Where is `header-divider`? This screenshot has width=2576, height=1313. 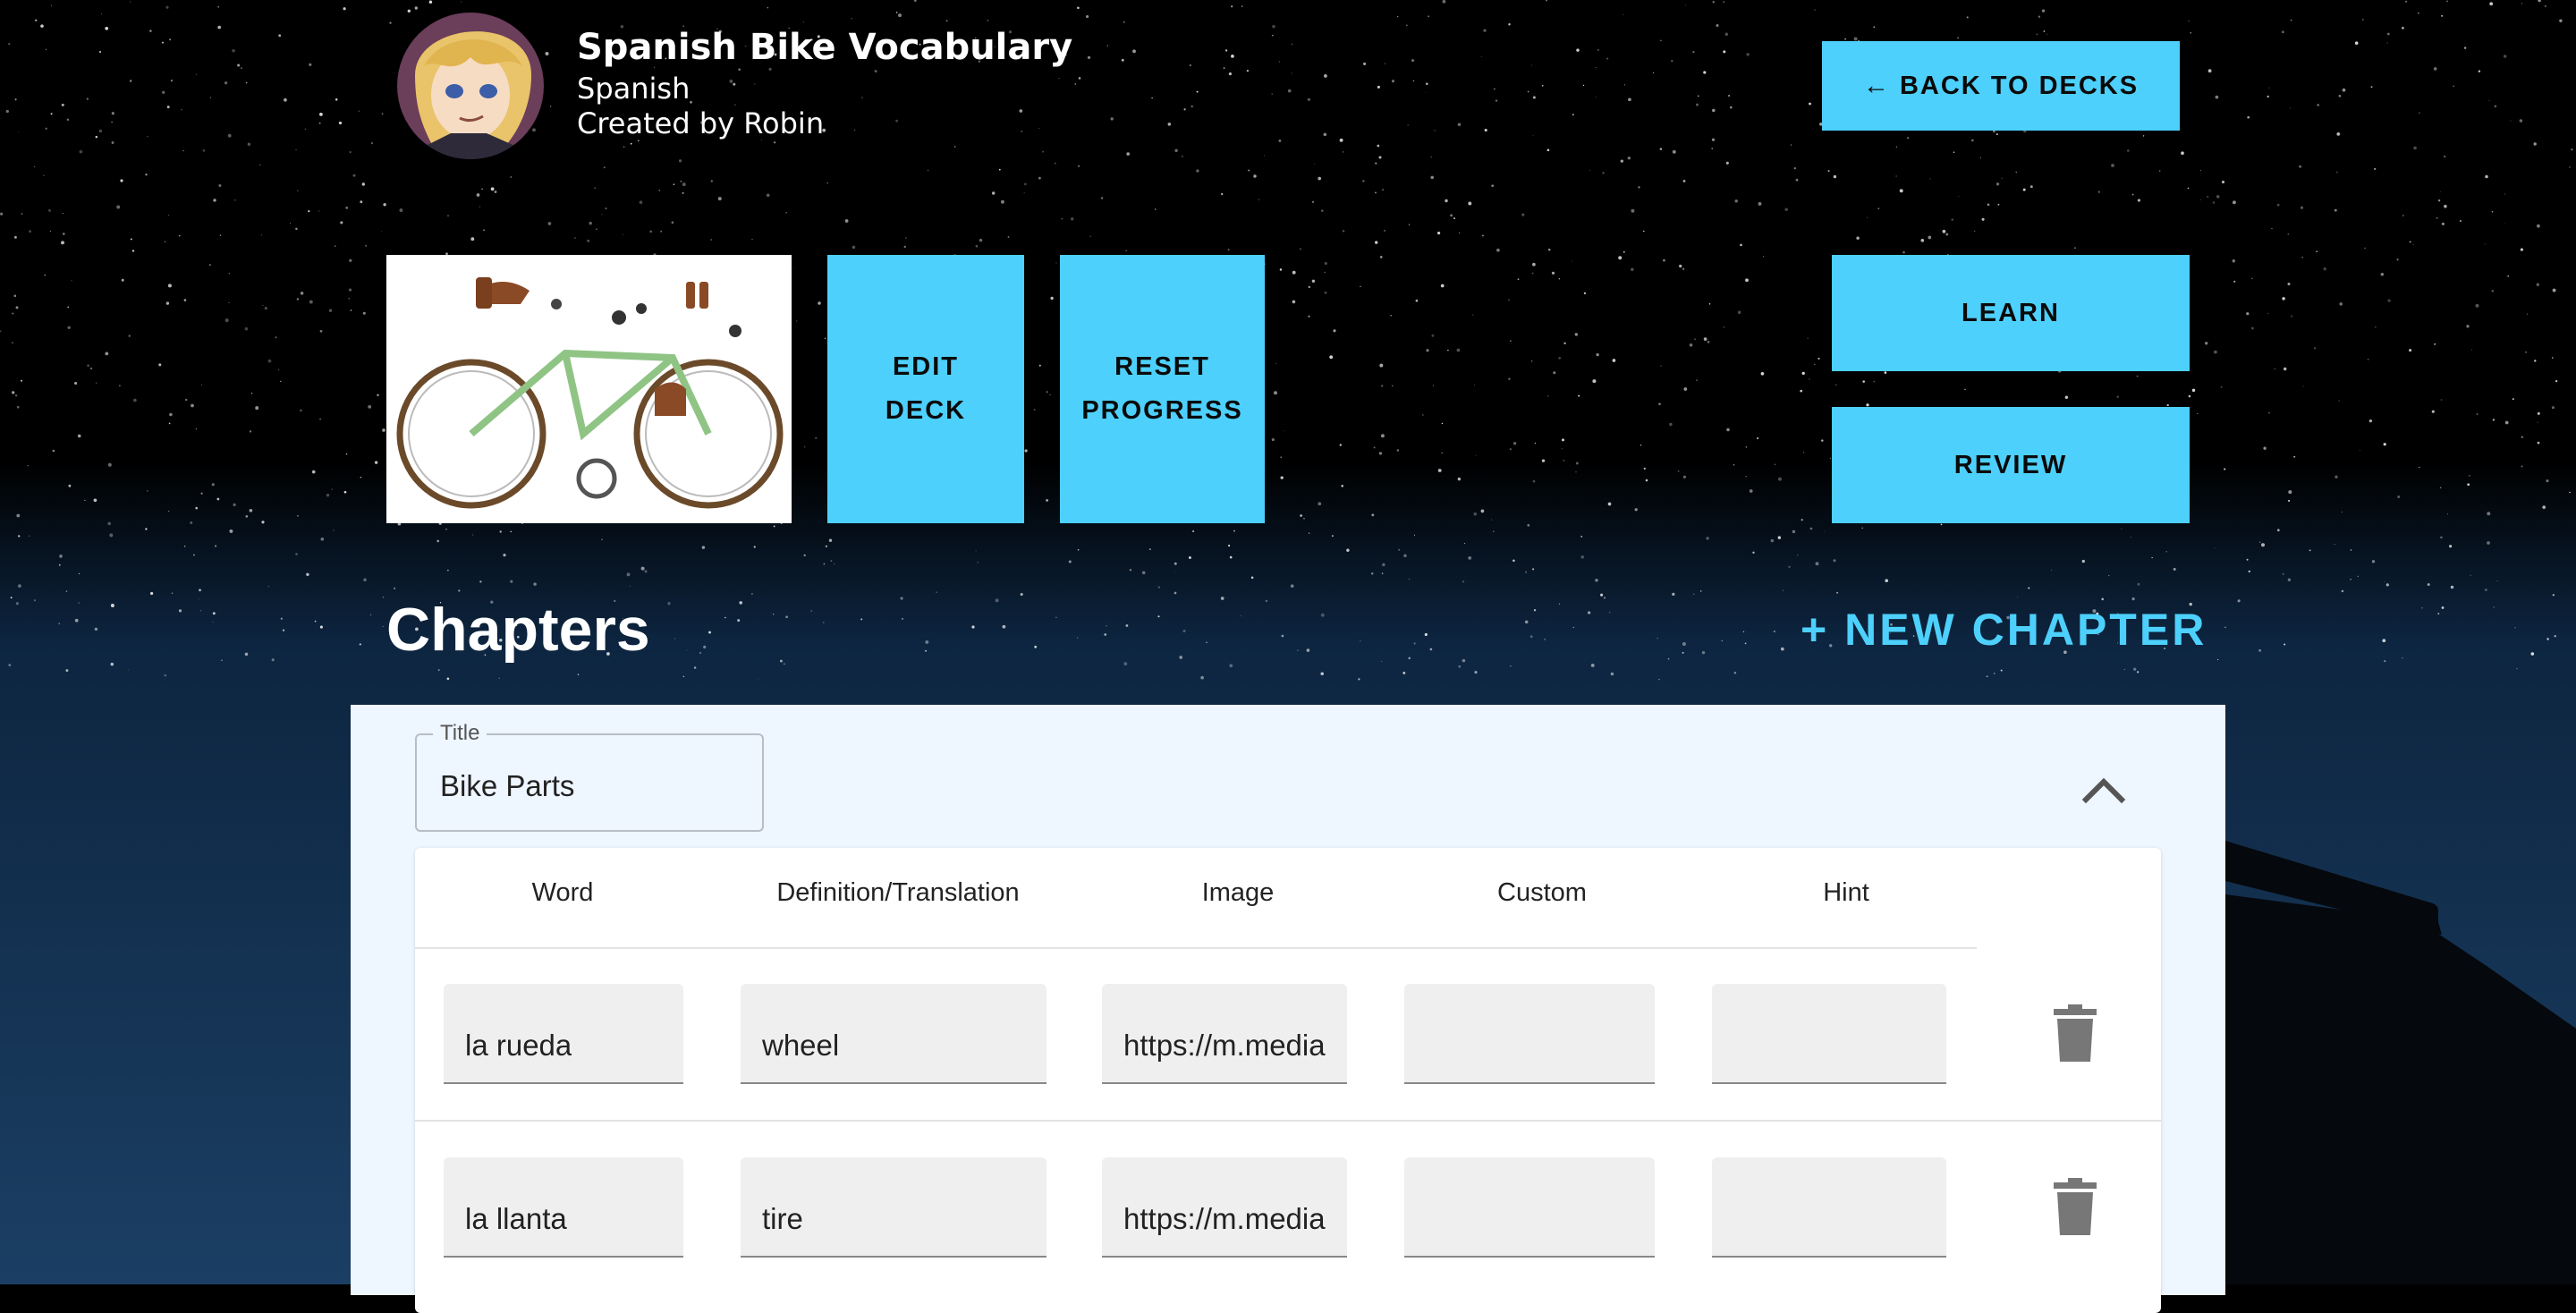
header-divider is located at coordinates (1196, 948).